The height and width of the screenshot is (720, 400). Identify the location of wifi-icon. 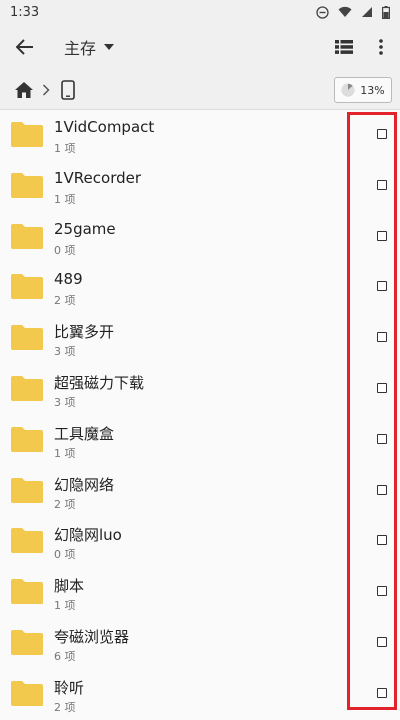
(345, 12).